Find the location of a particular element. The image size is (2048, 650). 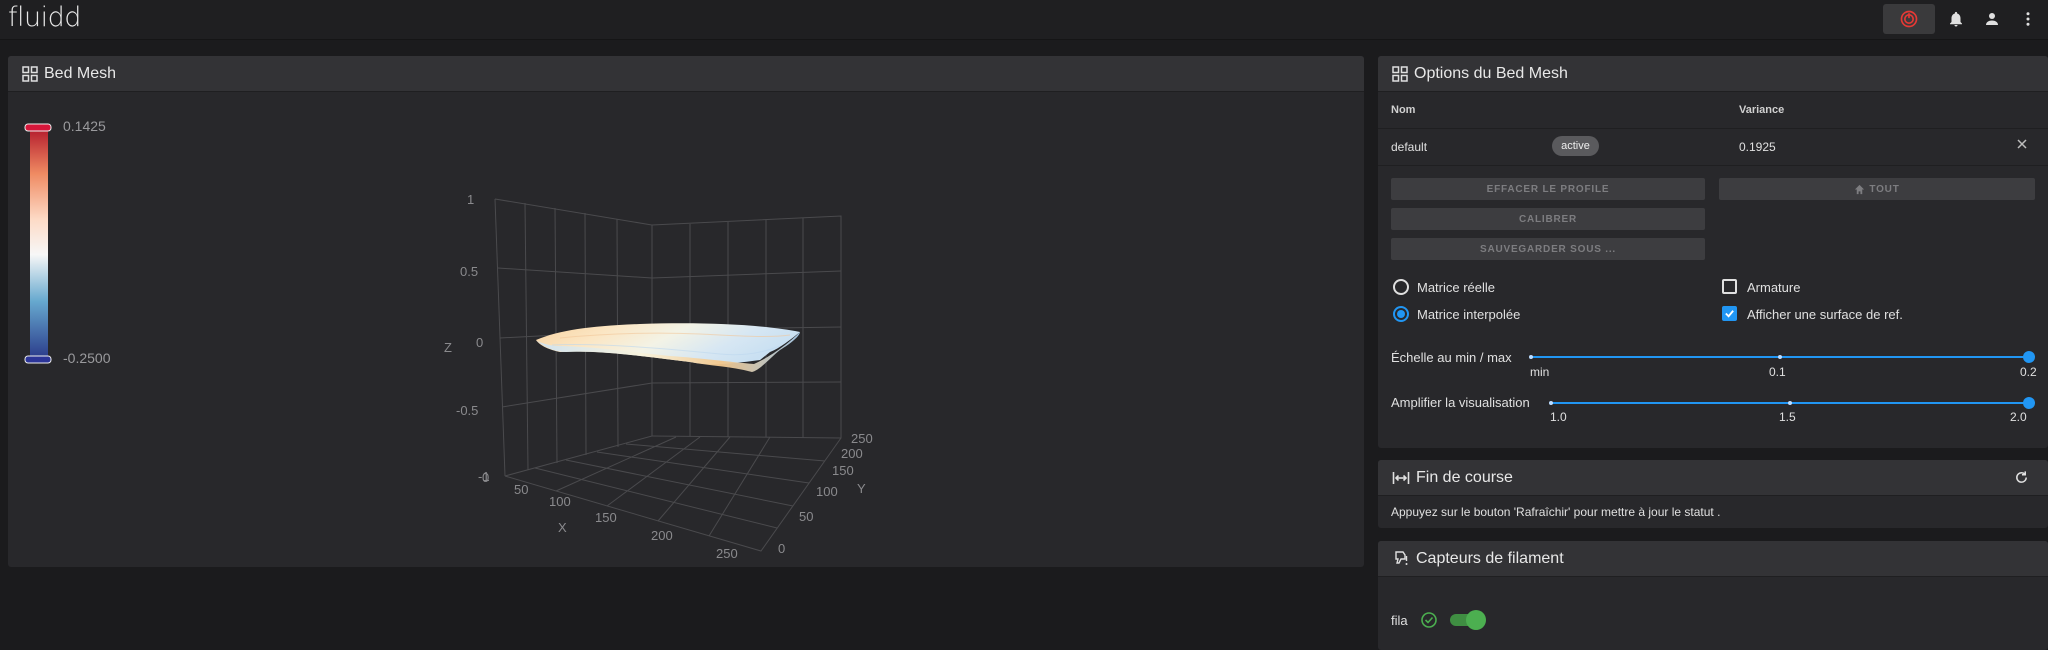

x-axis-label: X is located at coordinates (562, 527).